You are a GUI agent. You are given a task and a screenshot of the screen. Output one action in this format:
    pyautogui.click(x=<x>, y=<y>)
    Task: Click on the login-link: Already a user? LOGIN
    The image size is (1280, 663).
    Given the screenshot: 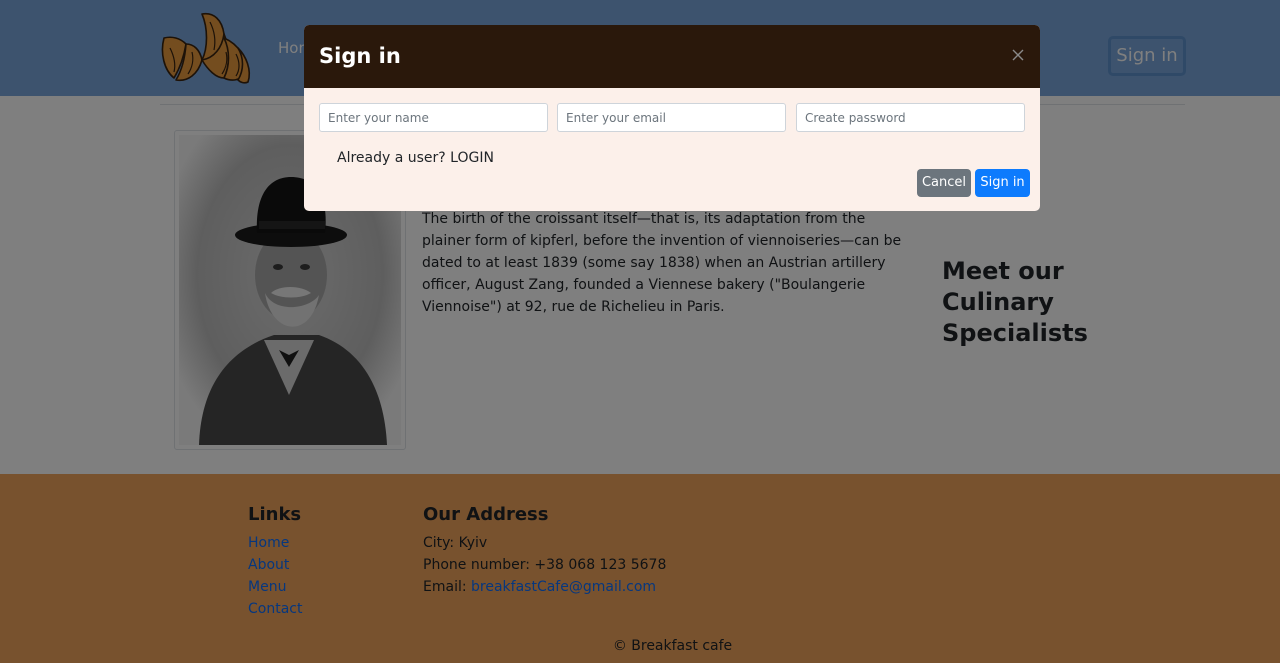 What is the action you would take?
    pyautogui.click(x=415, y=158)
    